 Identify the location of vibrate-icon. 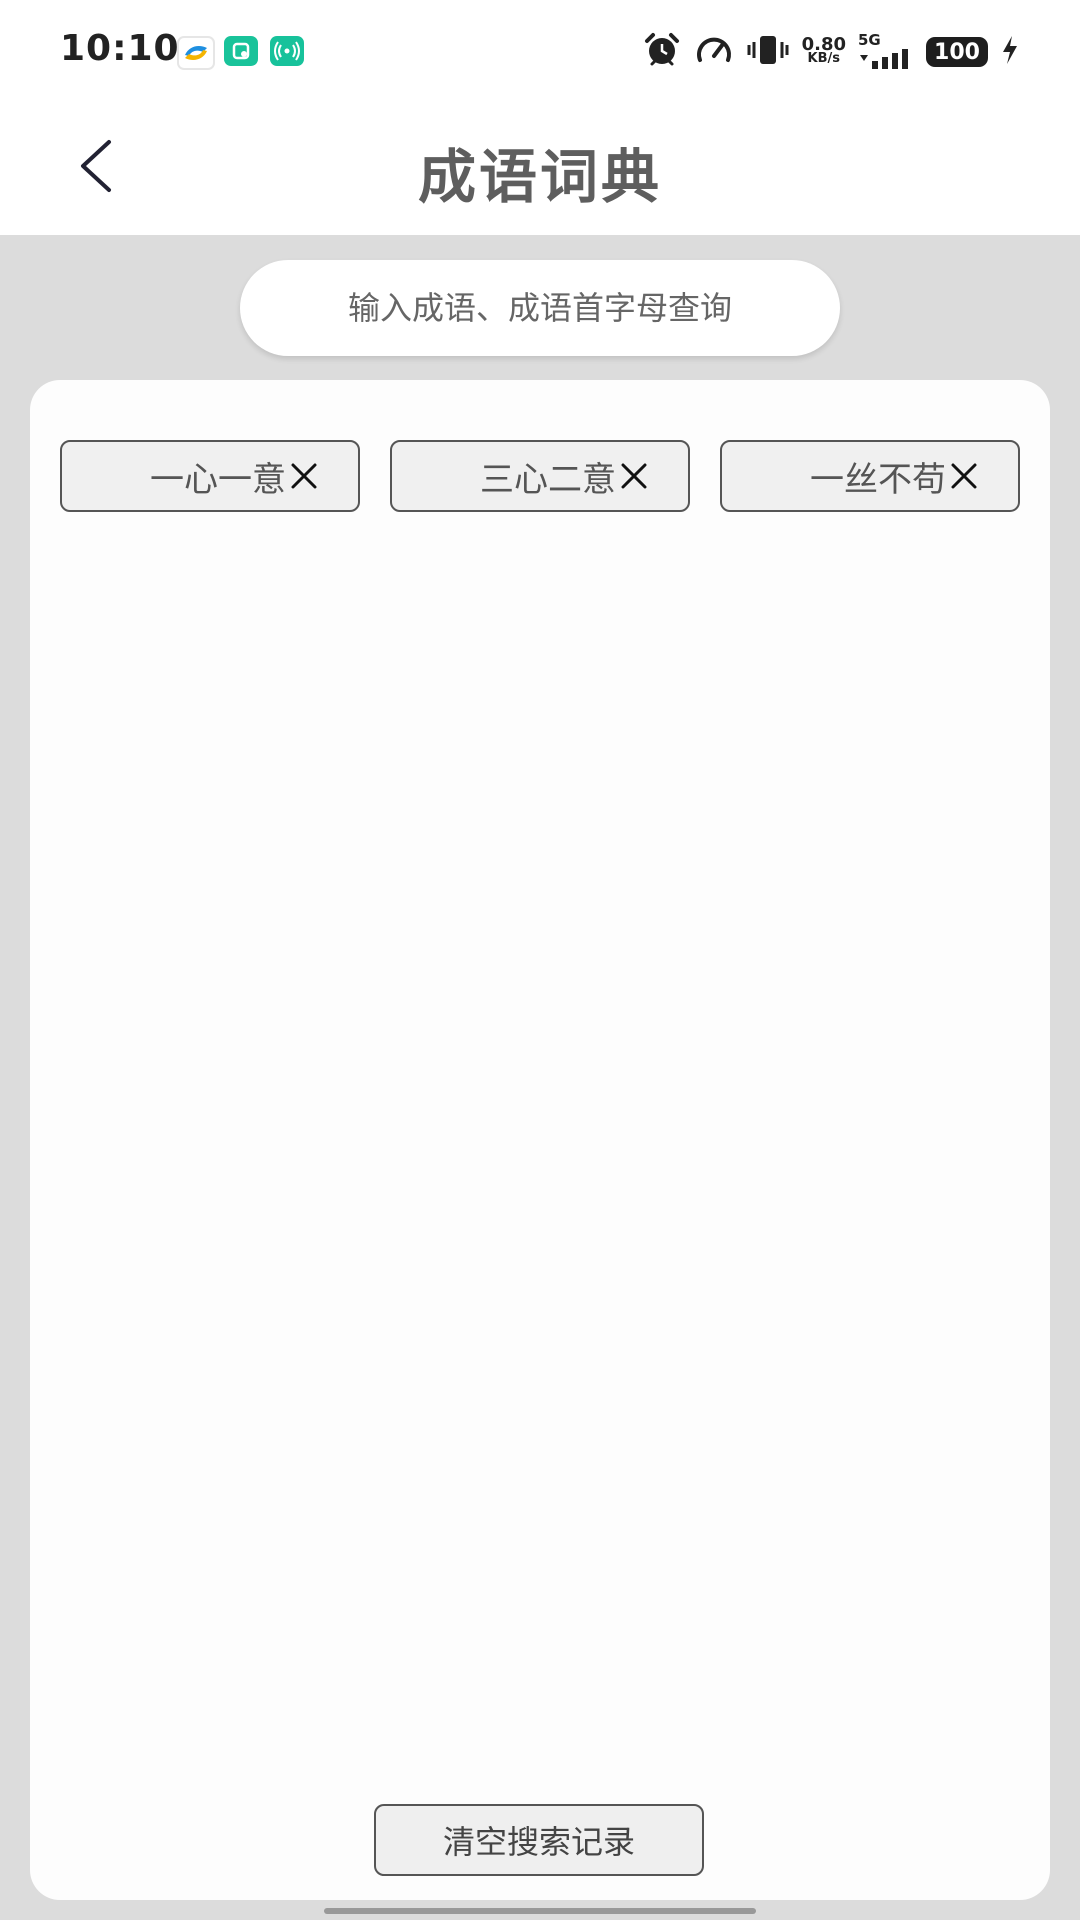
(768, 52).